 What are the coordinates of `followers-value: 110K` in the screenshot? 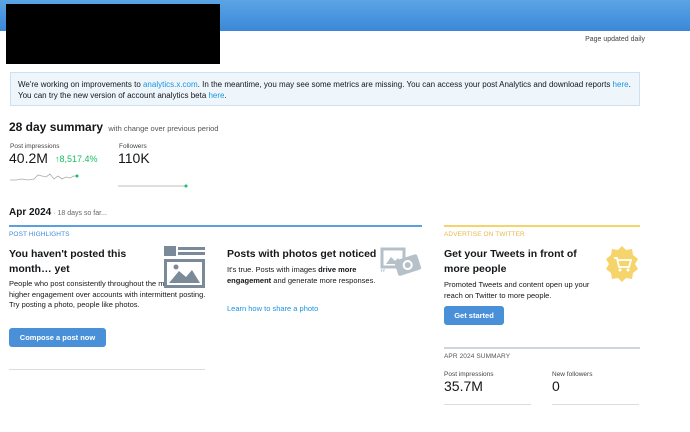 It's located at (134, 158).